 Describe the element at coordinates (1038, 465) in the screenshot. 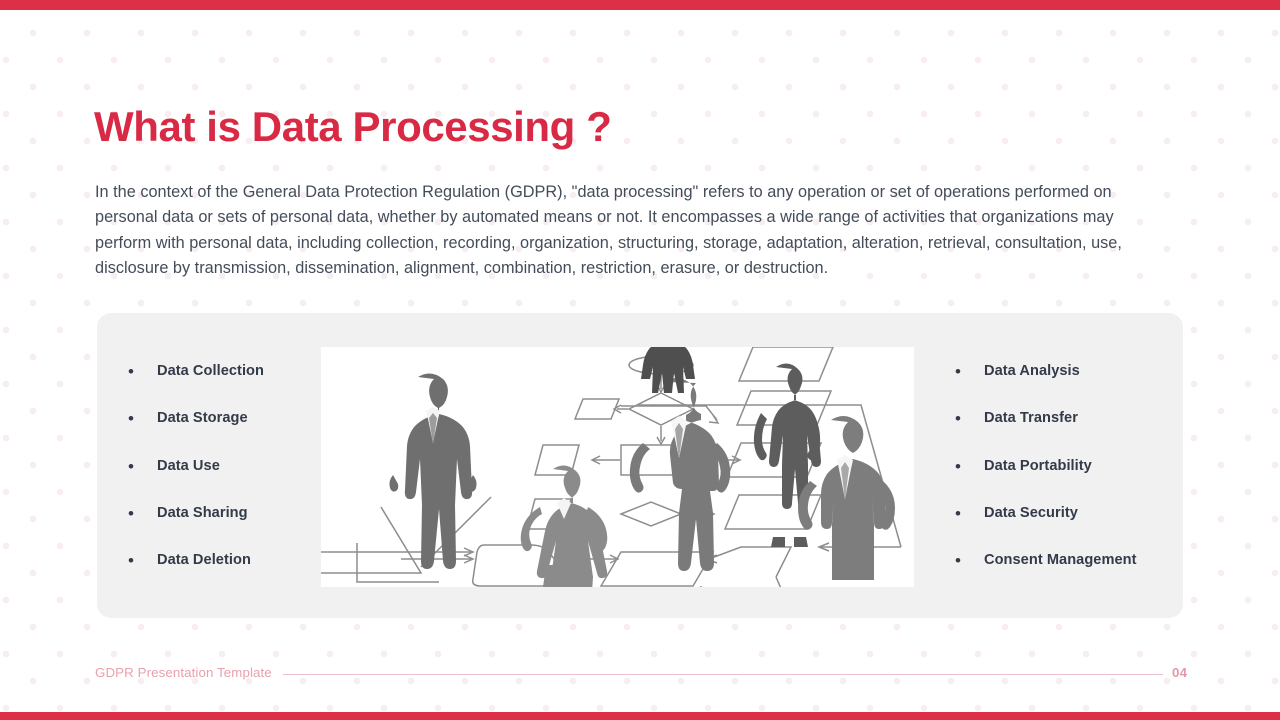

I see `bullet-label: Data Portability` at that location.